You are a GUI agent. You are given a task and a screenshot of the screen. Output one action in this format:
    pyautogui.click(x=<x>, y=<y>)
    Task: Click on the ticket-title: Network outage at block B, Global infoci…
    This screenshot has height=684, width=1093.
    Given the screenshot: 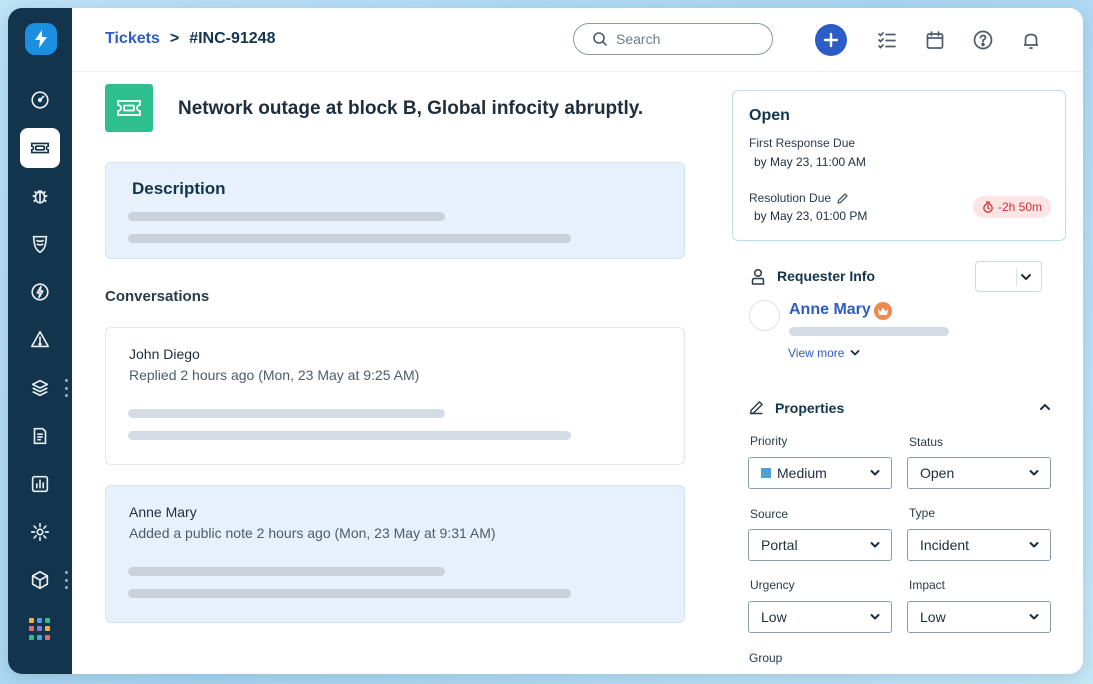 What is the action you would take?
    pyautogui.click(x=411, y=108)
    